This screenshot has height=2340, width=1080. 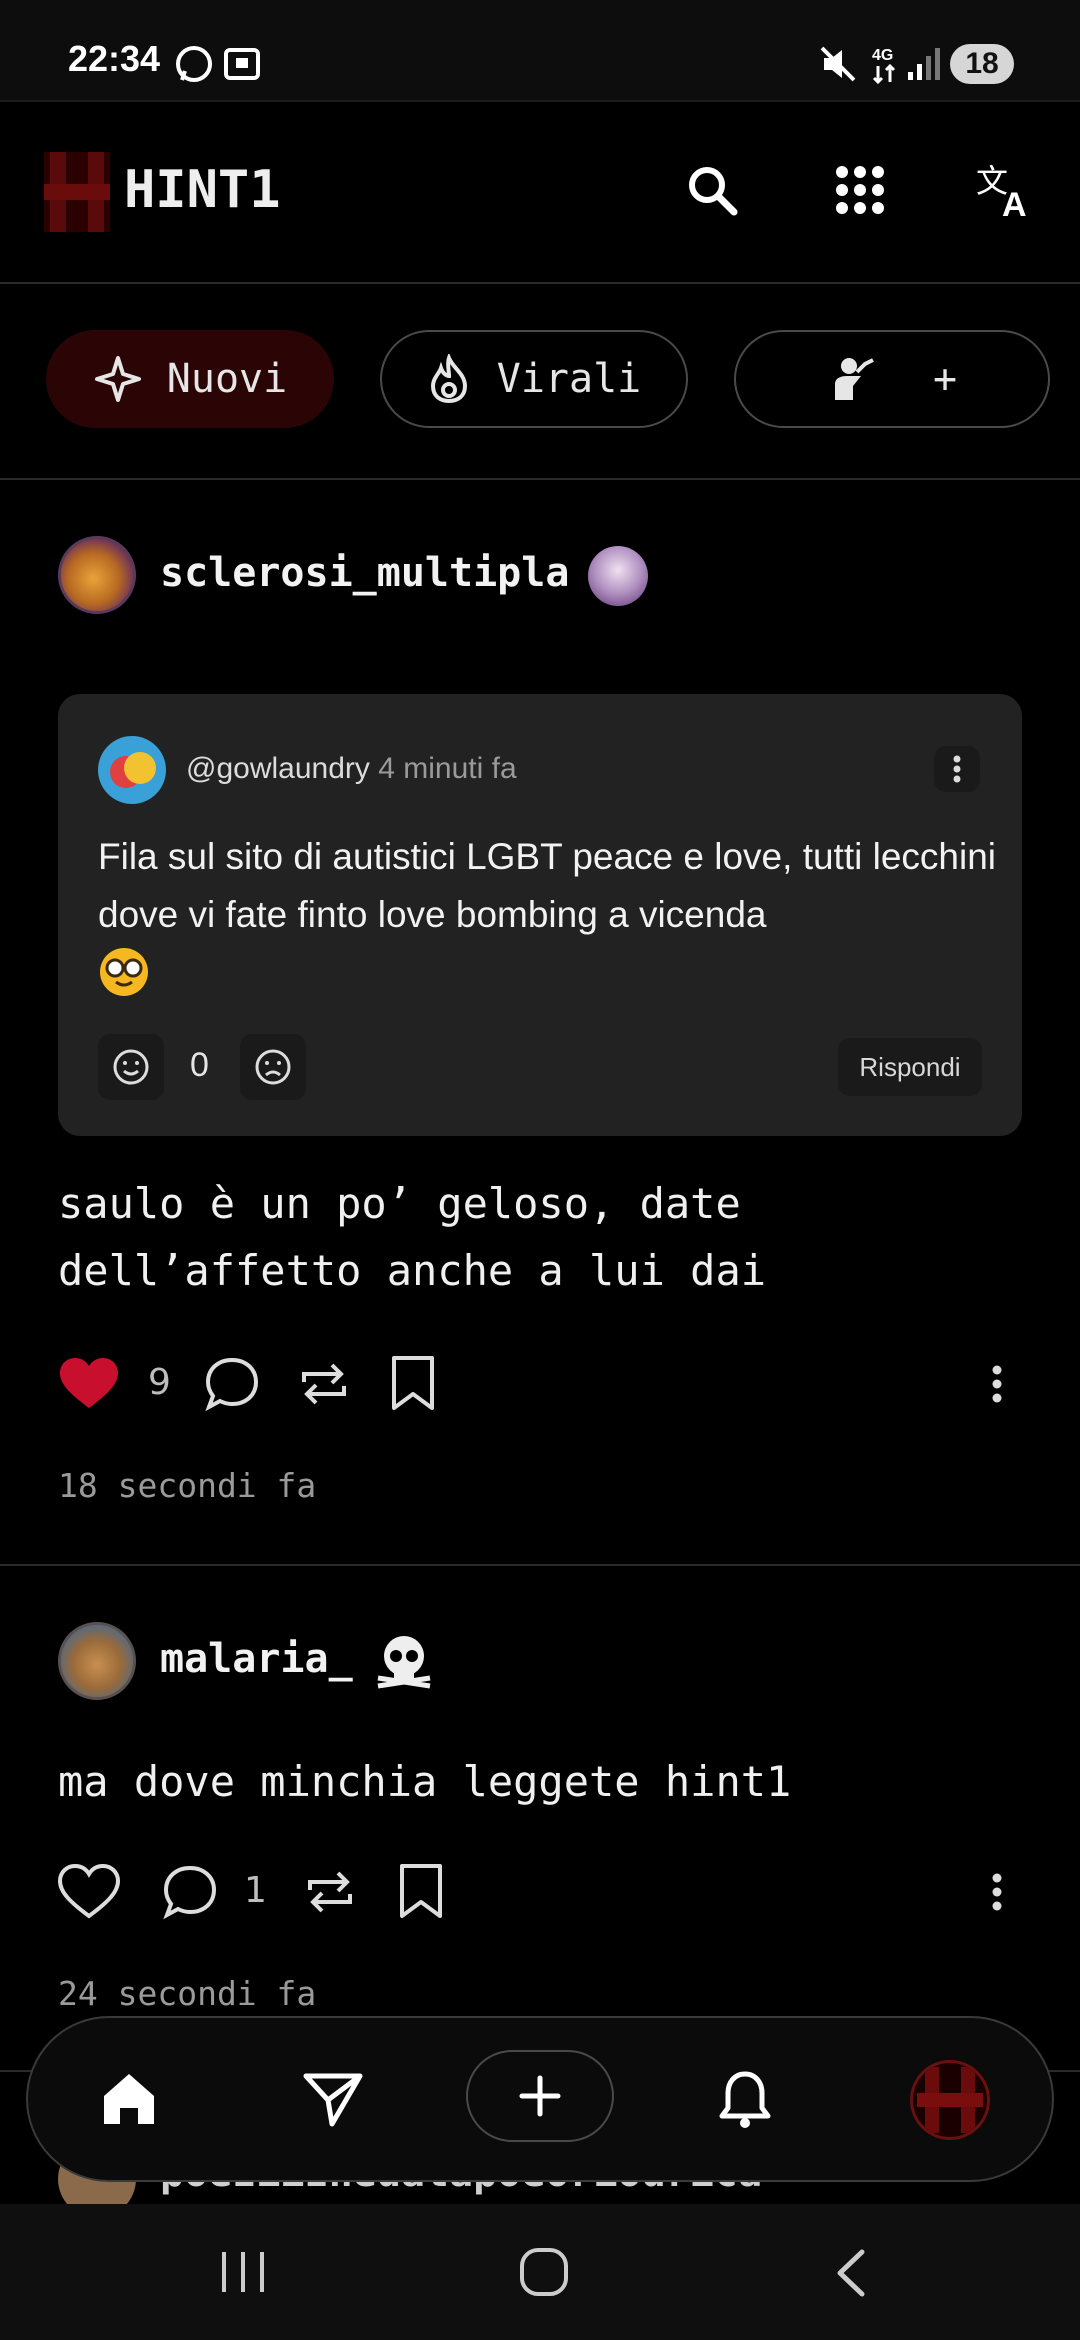 I want to click on apps-grid-icon, so click(x=860, y=190).